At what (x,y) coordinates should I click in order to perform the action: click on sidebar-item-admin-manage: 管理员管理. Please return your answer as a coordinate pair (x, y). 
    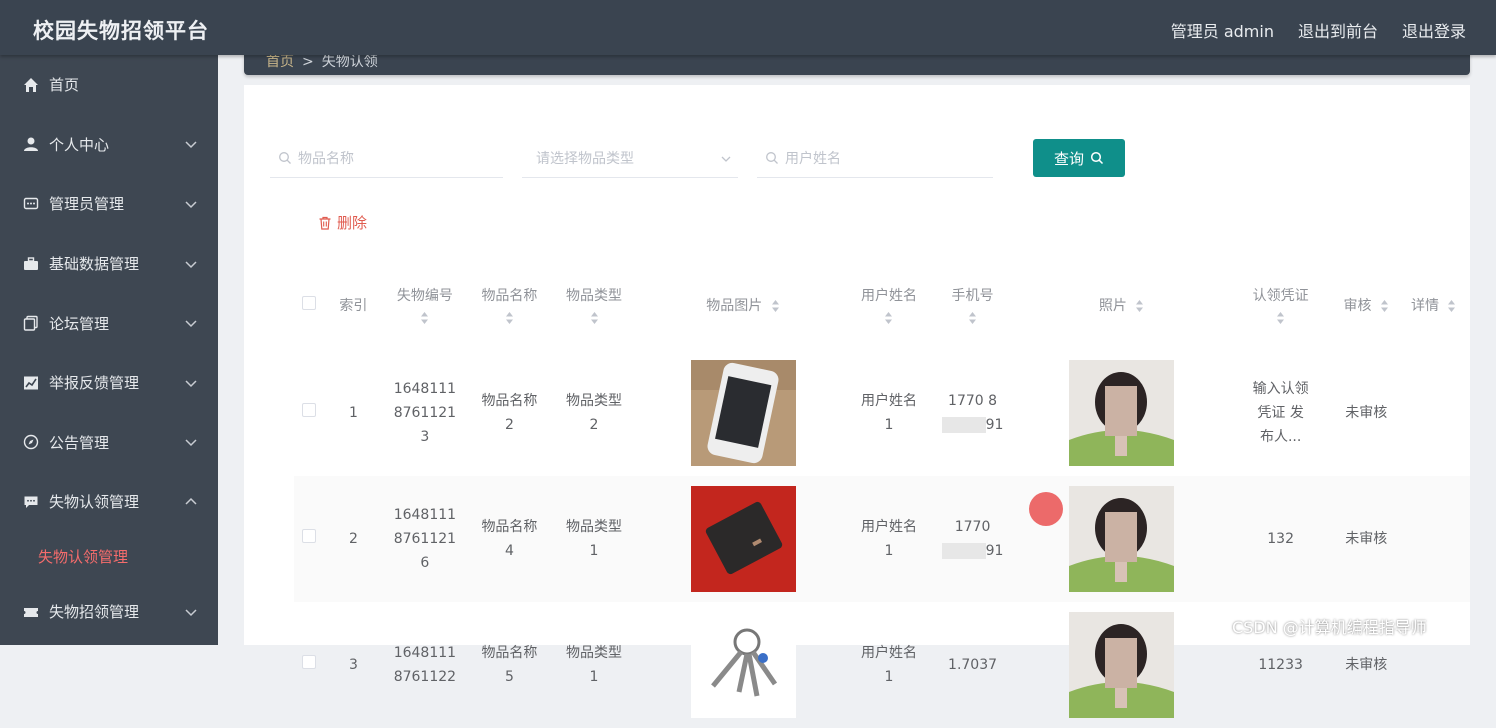
    Looking at the image, I should click on (109, 204).